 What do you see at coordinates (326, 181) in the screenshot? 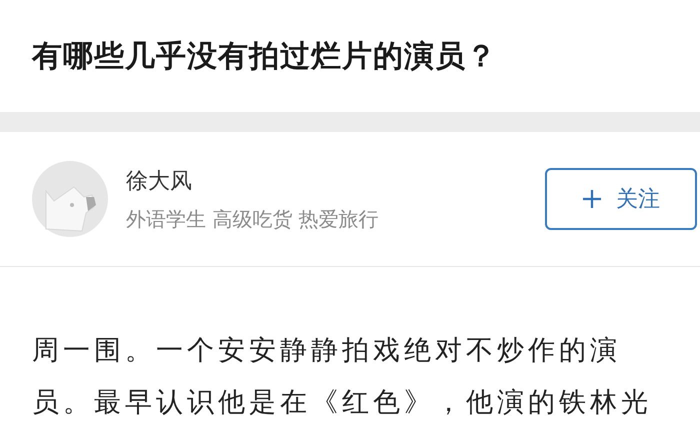
I see `author-name: 徐大风` at bounding box center [326, 181].